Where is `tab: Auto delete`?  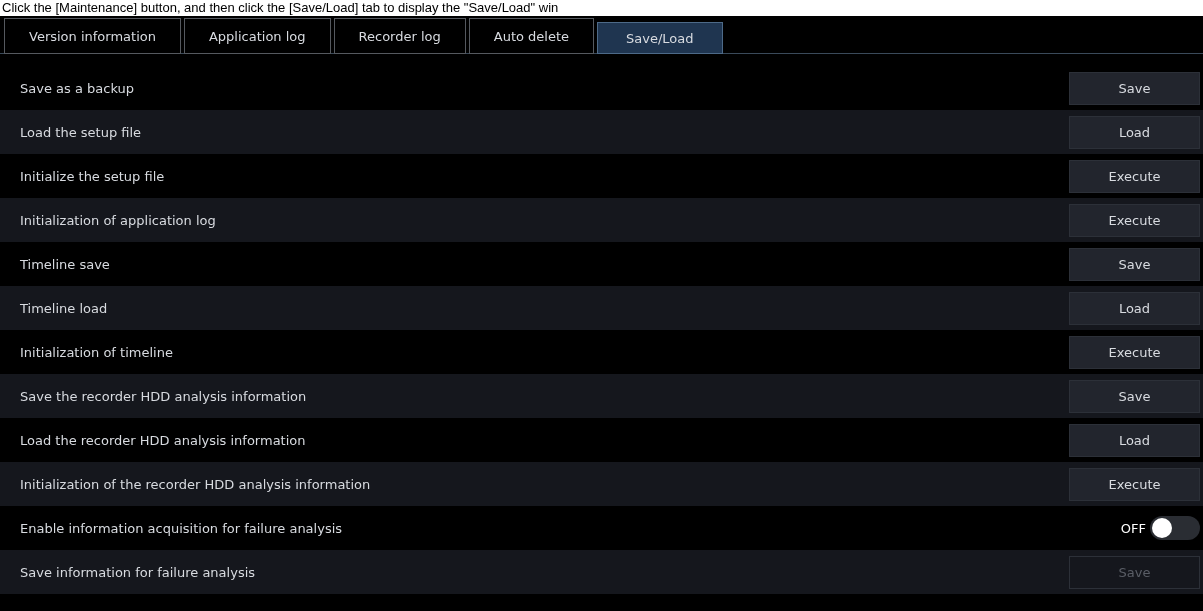 tab: Auto delete is located at coordinates (531, 36).